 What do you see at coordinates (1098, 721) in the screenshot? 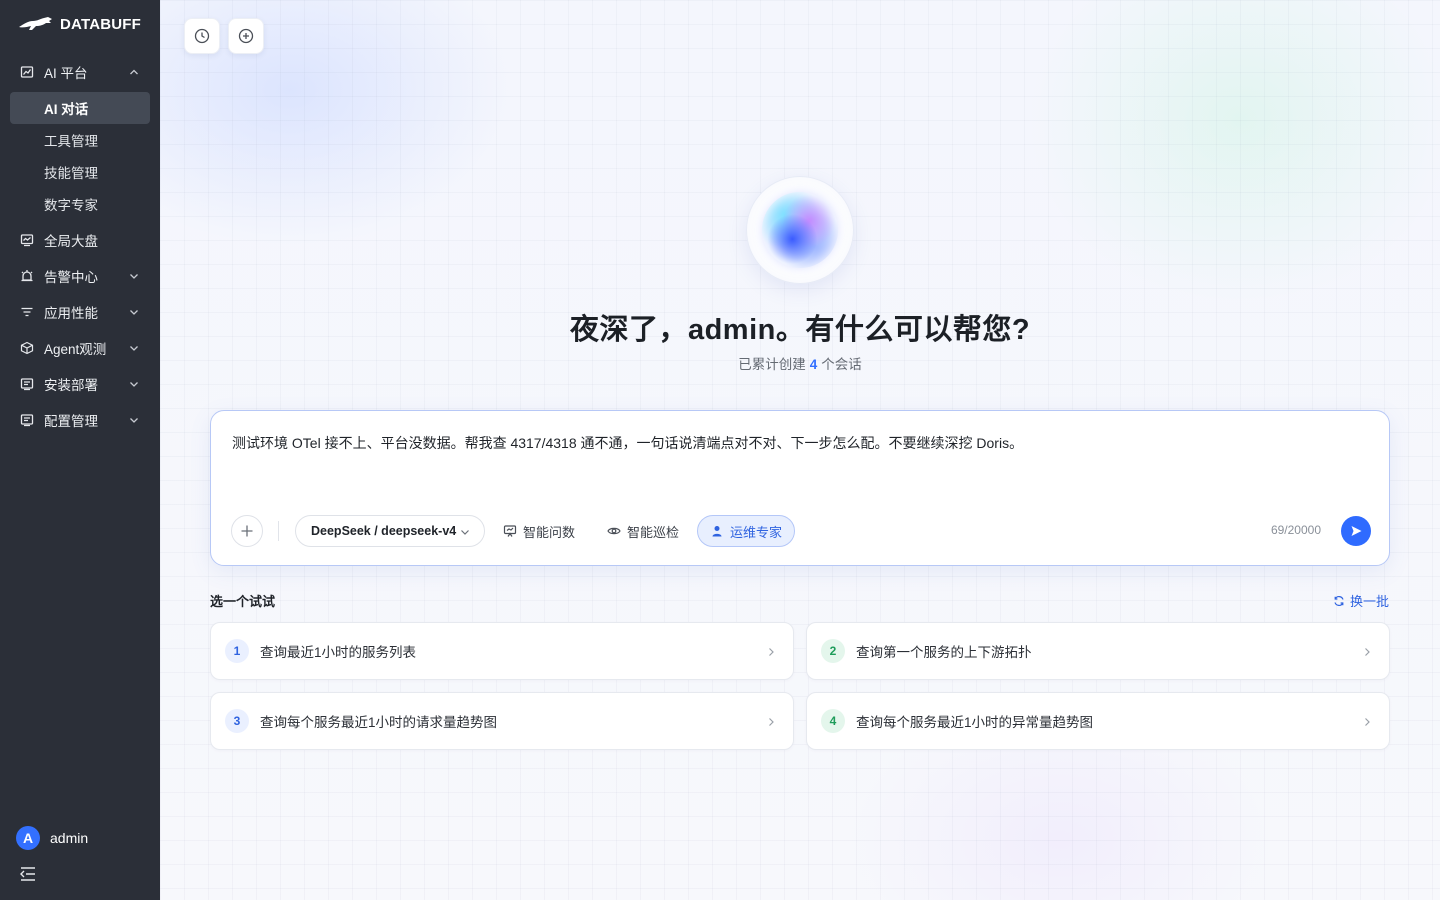
I see `suggestion-card-4: 4 查询每个服务最近1小时的异常量趋势图` at bounding box center [1098, 721].